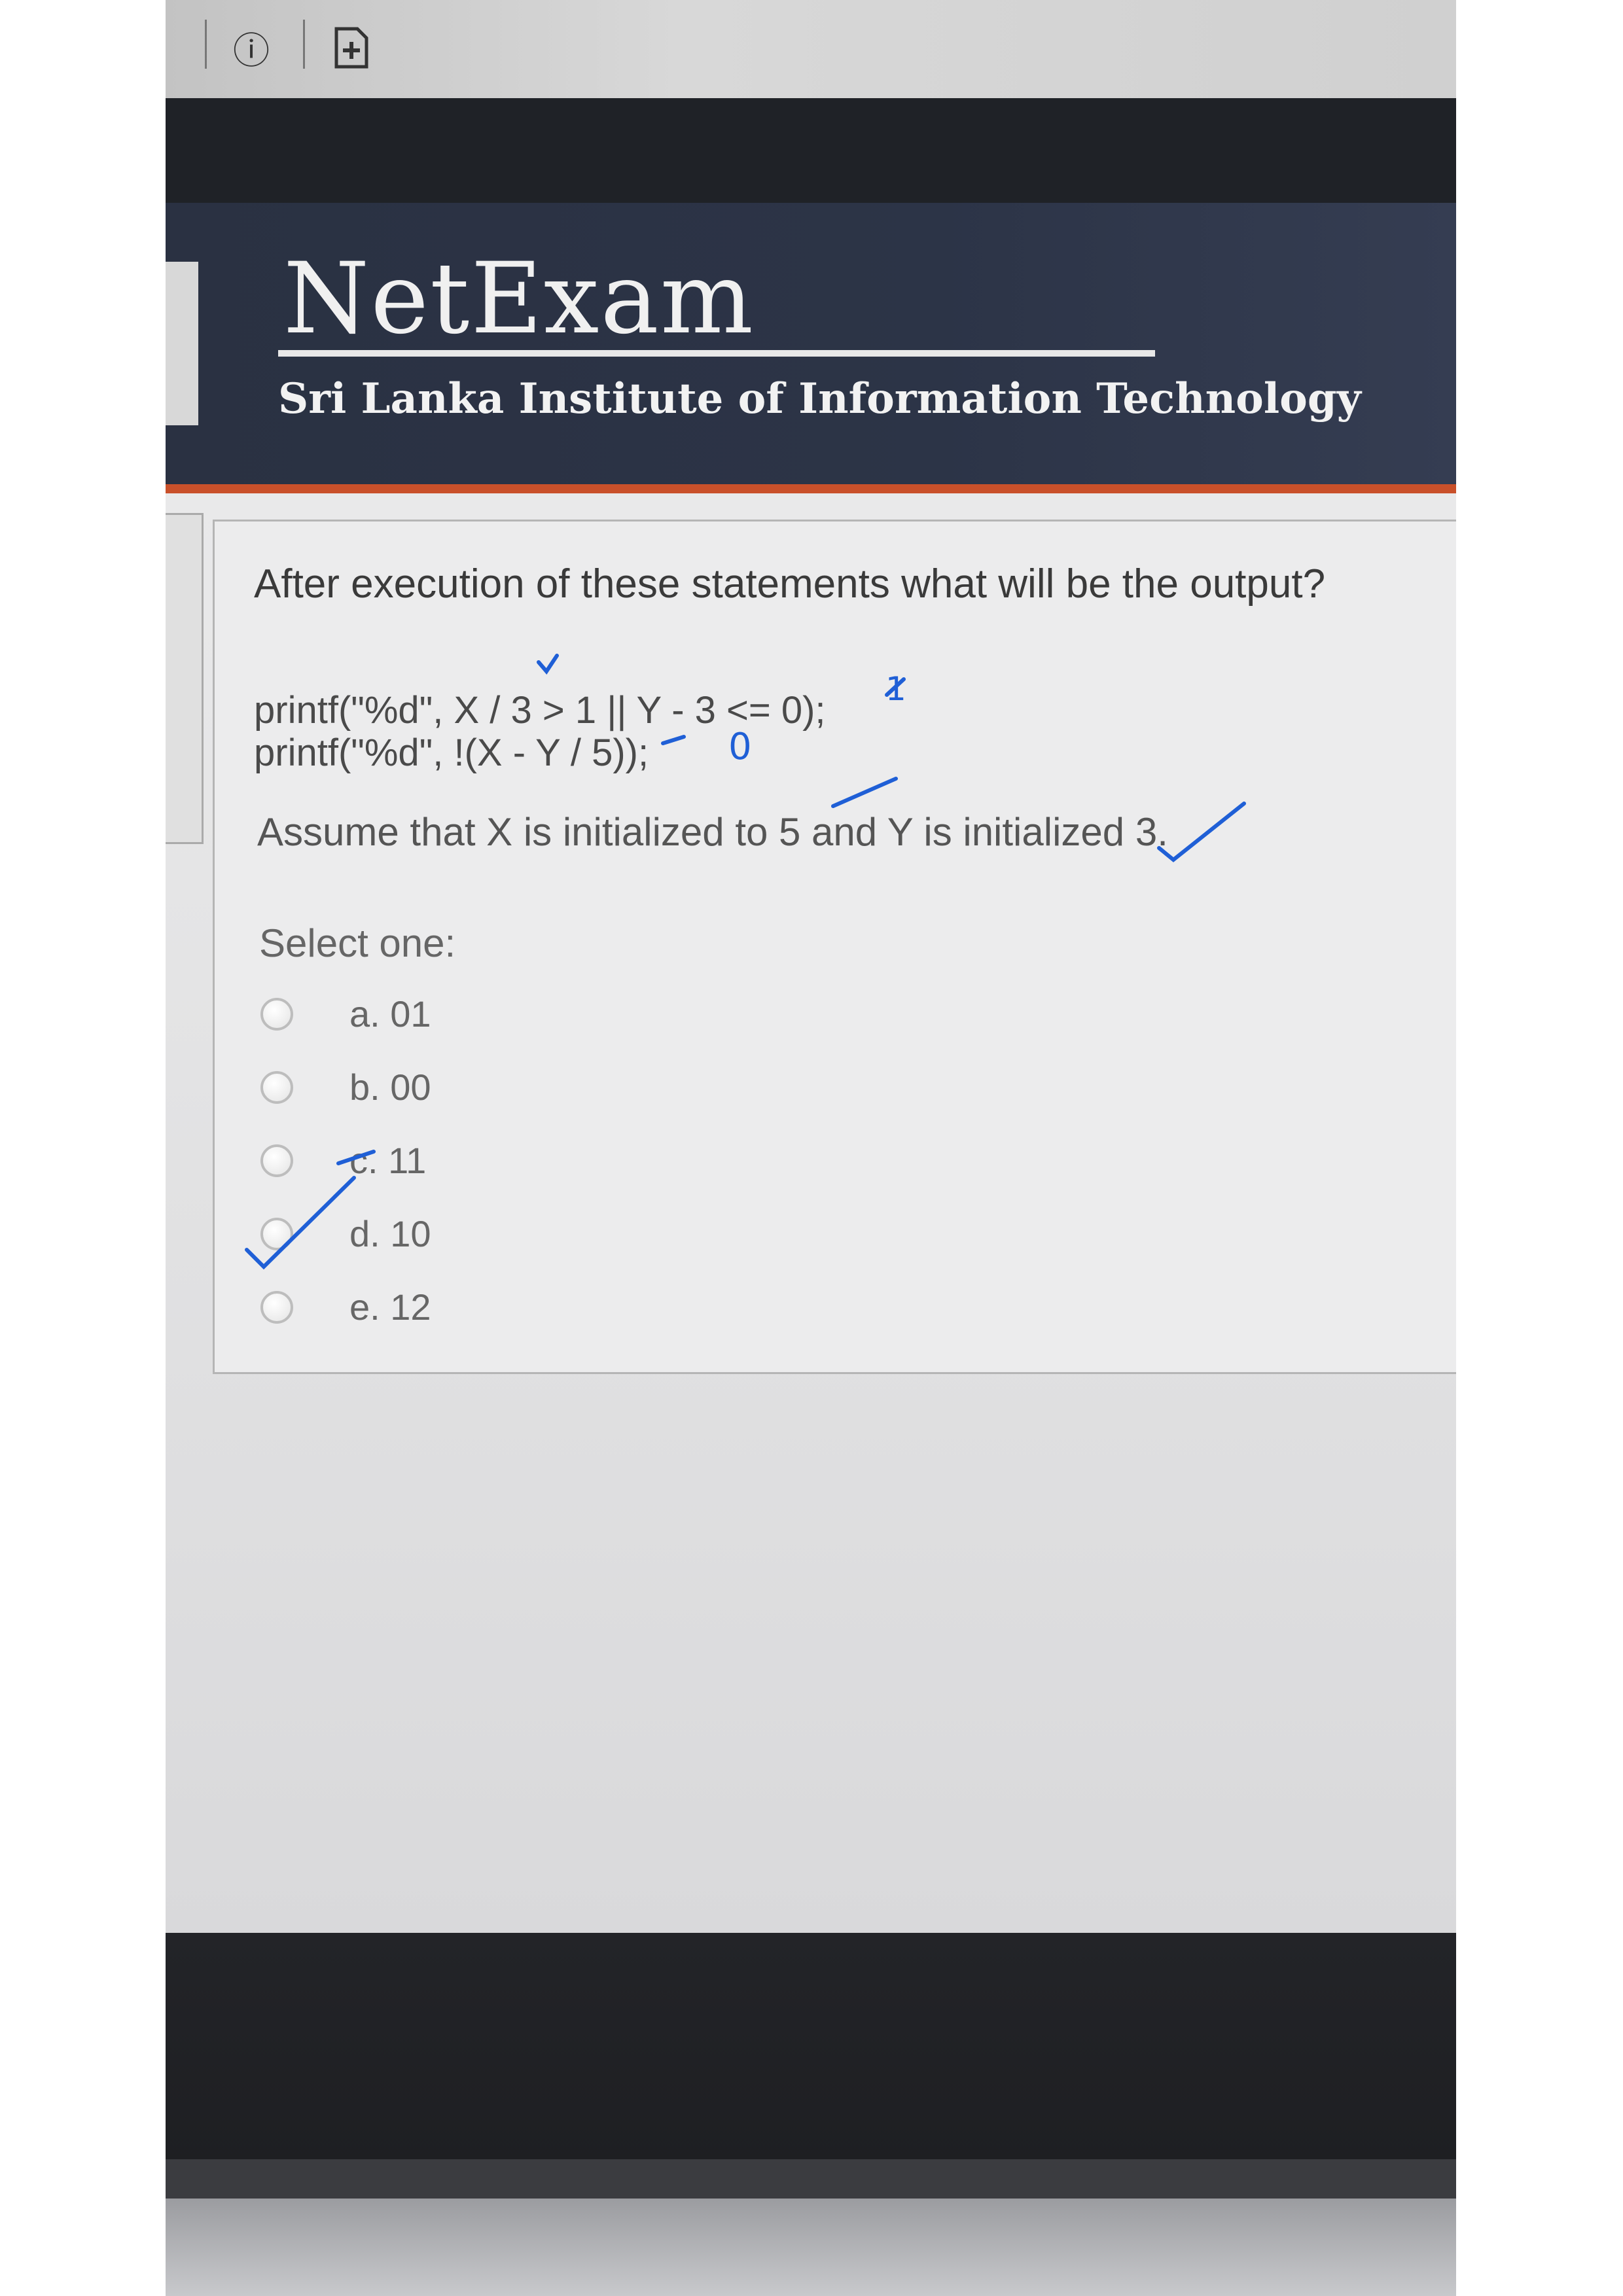 The height and width of the screenshot is (2296, 1623). What do you see at coordinates (548, 665) in the screenshot?
I see `tick-mark` at bounding box center [548, 665].